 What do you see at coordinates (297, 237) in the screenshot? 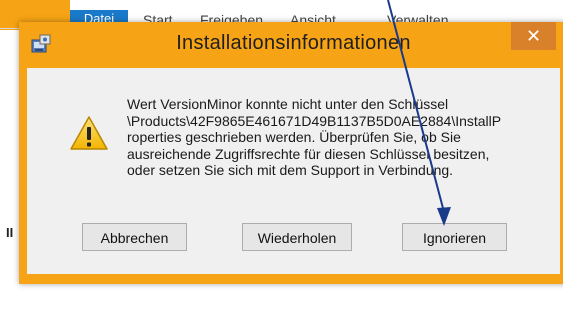
I see `wiederholen-button: Wiederholen` at bounding box center [297, 237].